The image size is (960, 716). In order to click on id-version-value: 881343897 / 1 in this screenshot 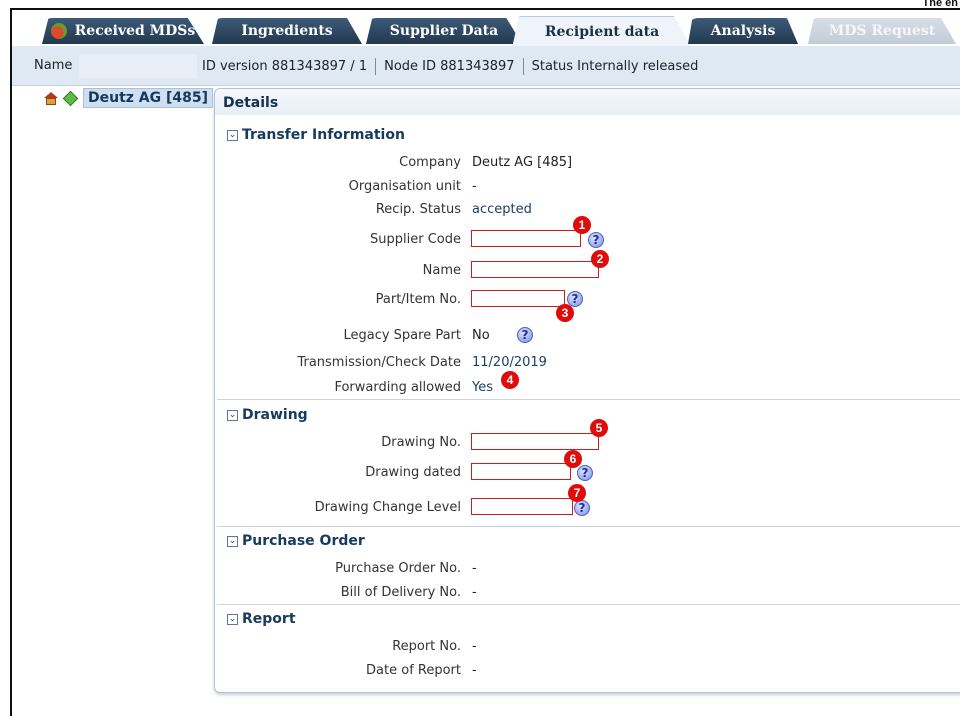, I will do `click(319, 66)`.